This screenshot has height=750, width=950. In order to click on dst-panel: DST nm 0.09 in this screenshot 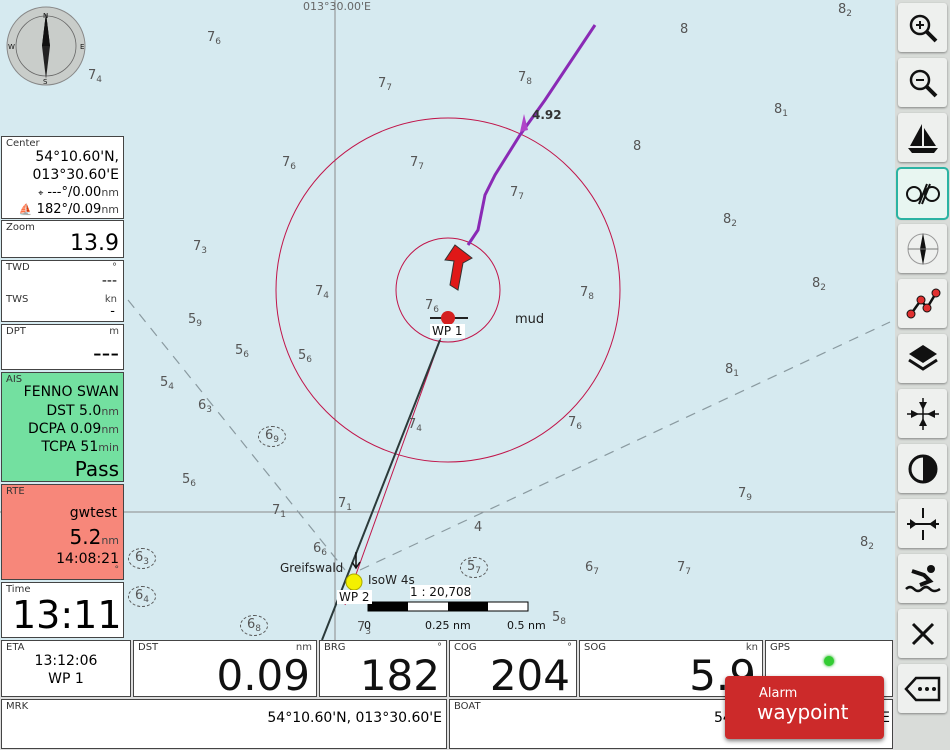, I will do `click(225, 668)`.